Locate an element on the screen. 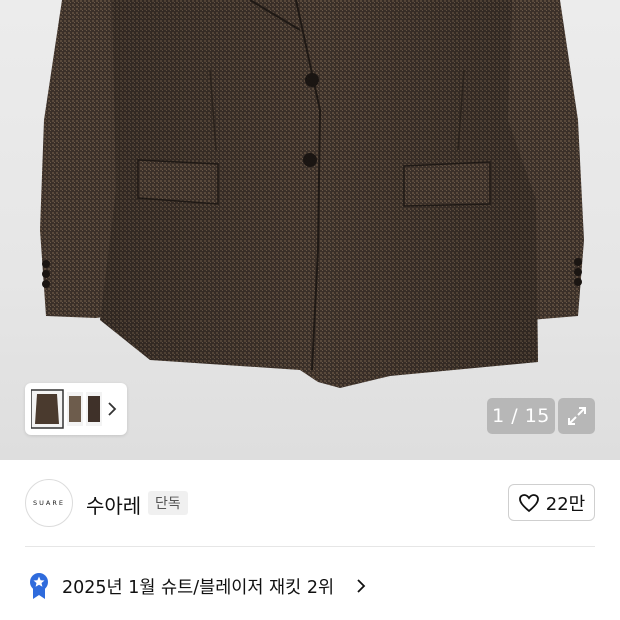 The height and width of the screenshot is (620, 620). ranking-badge-icon is located at coordinates (39, 586).